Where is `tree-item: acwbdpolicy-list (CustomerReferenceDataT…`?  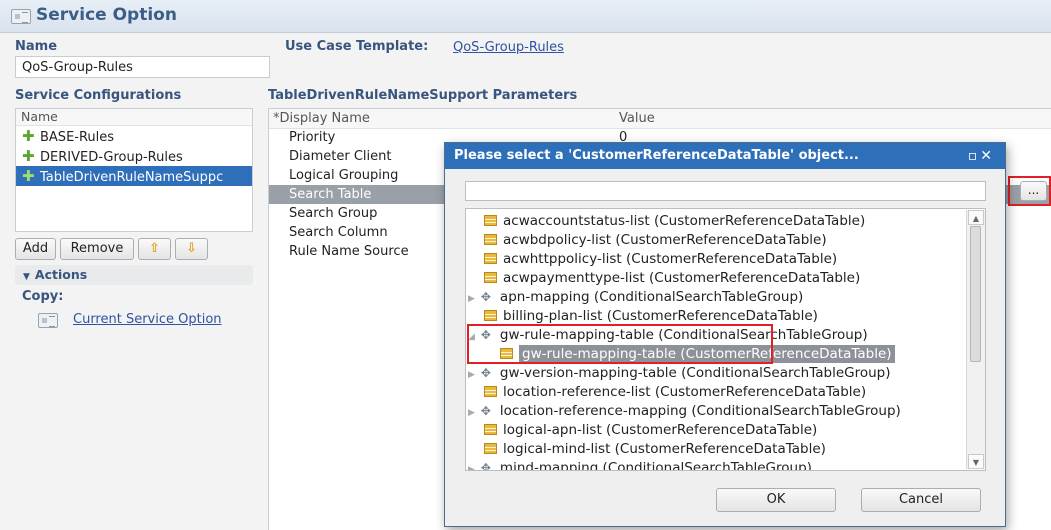
tree-item: acwbdpolicy-list (CustomerReferenceDataT… is located at coordinates (655, 240).